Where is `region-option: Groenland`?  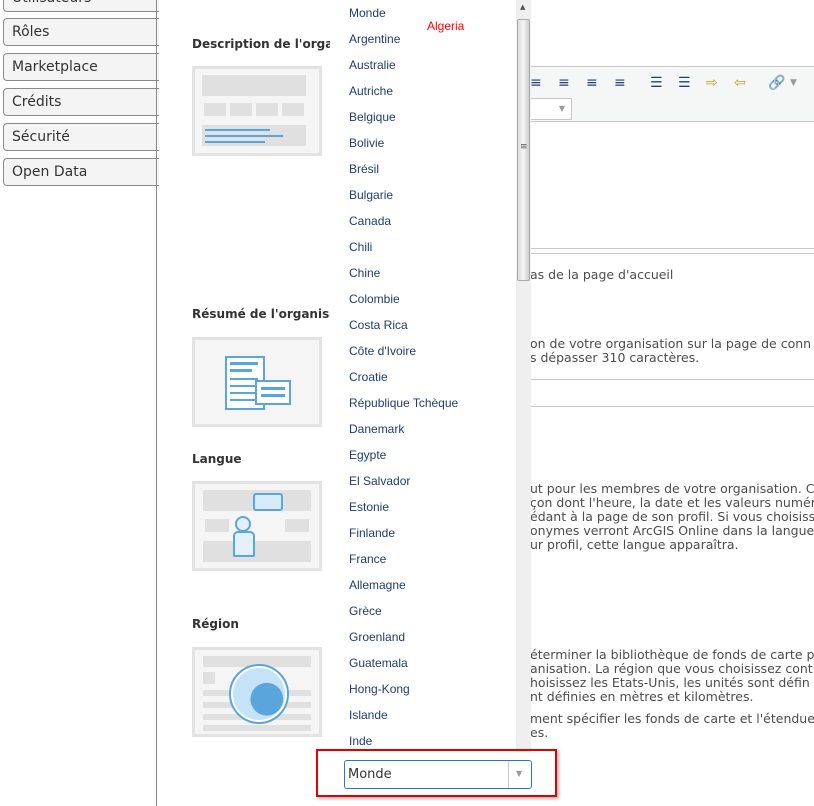
region-option: Groenland is located at coordinates (377, 637).